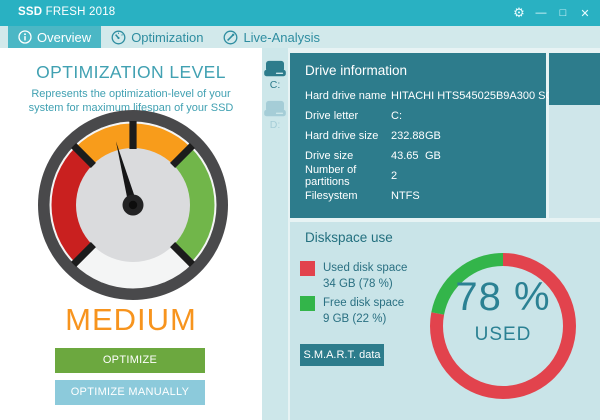 Image resolution: width=600 pixels, height=420 pixels. I want to click on drive-information-title: Drive information, so click(356, 70).